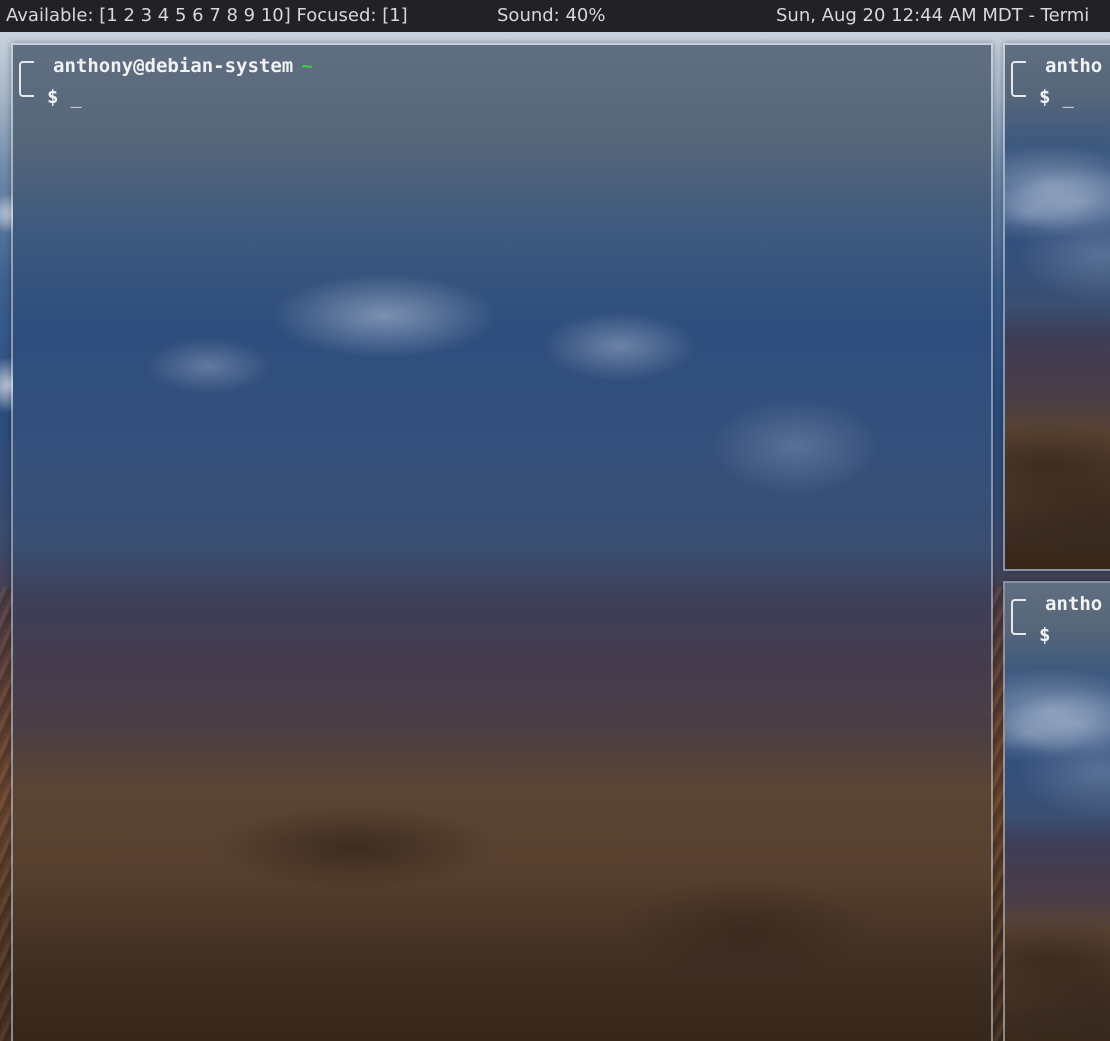 The width and height of the screenshot is (1110, 1041). I want to click on prompt-line-1: anthony@debian-system ~, so click(183, 66).